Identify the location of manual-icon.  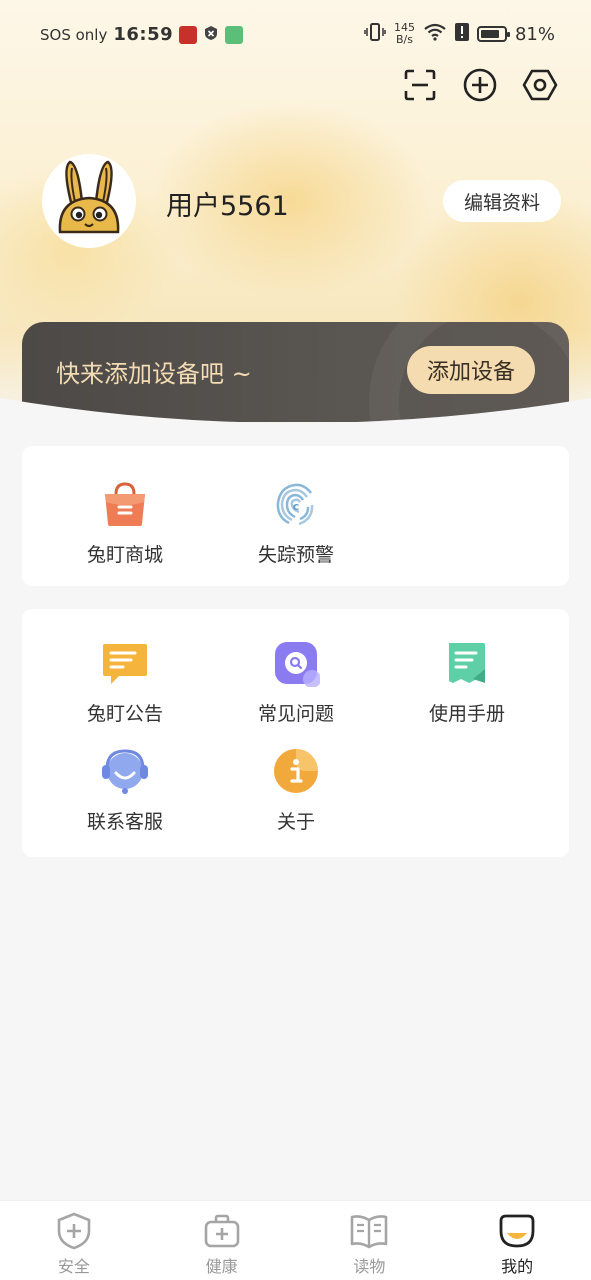
(467, 663).